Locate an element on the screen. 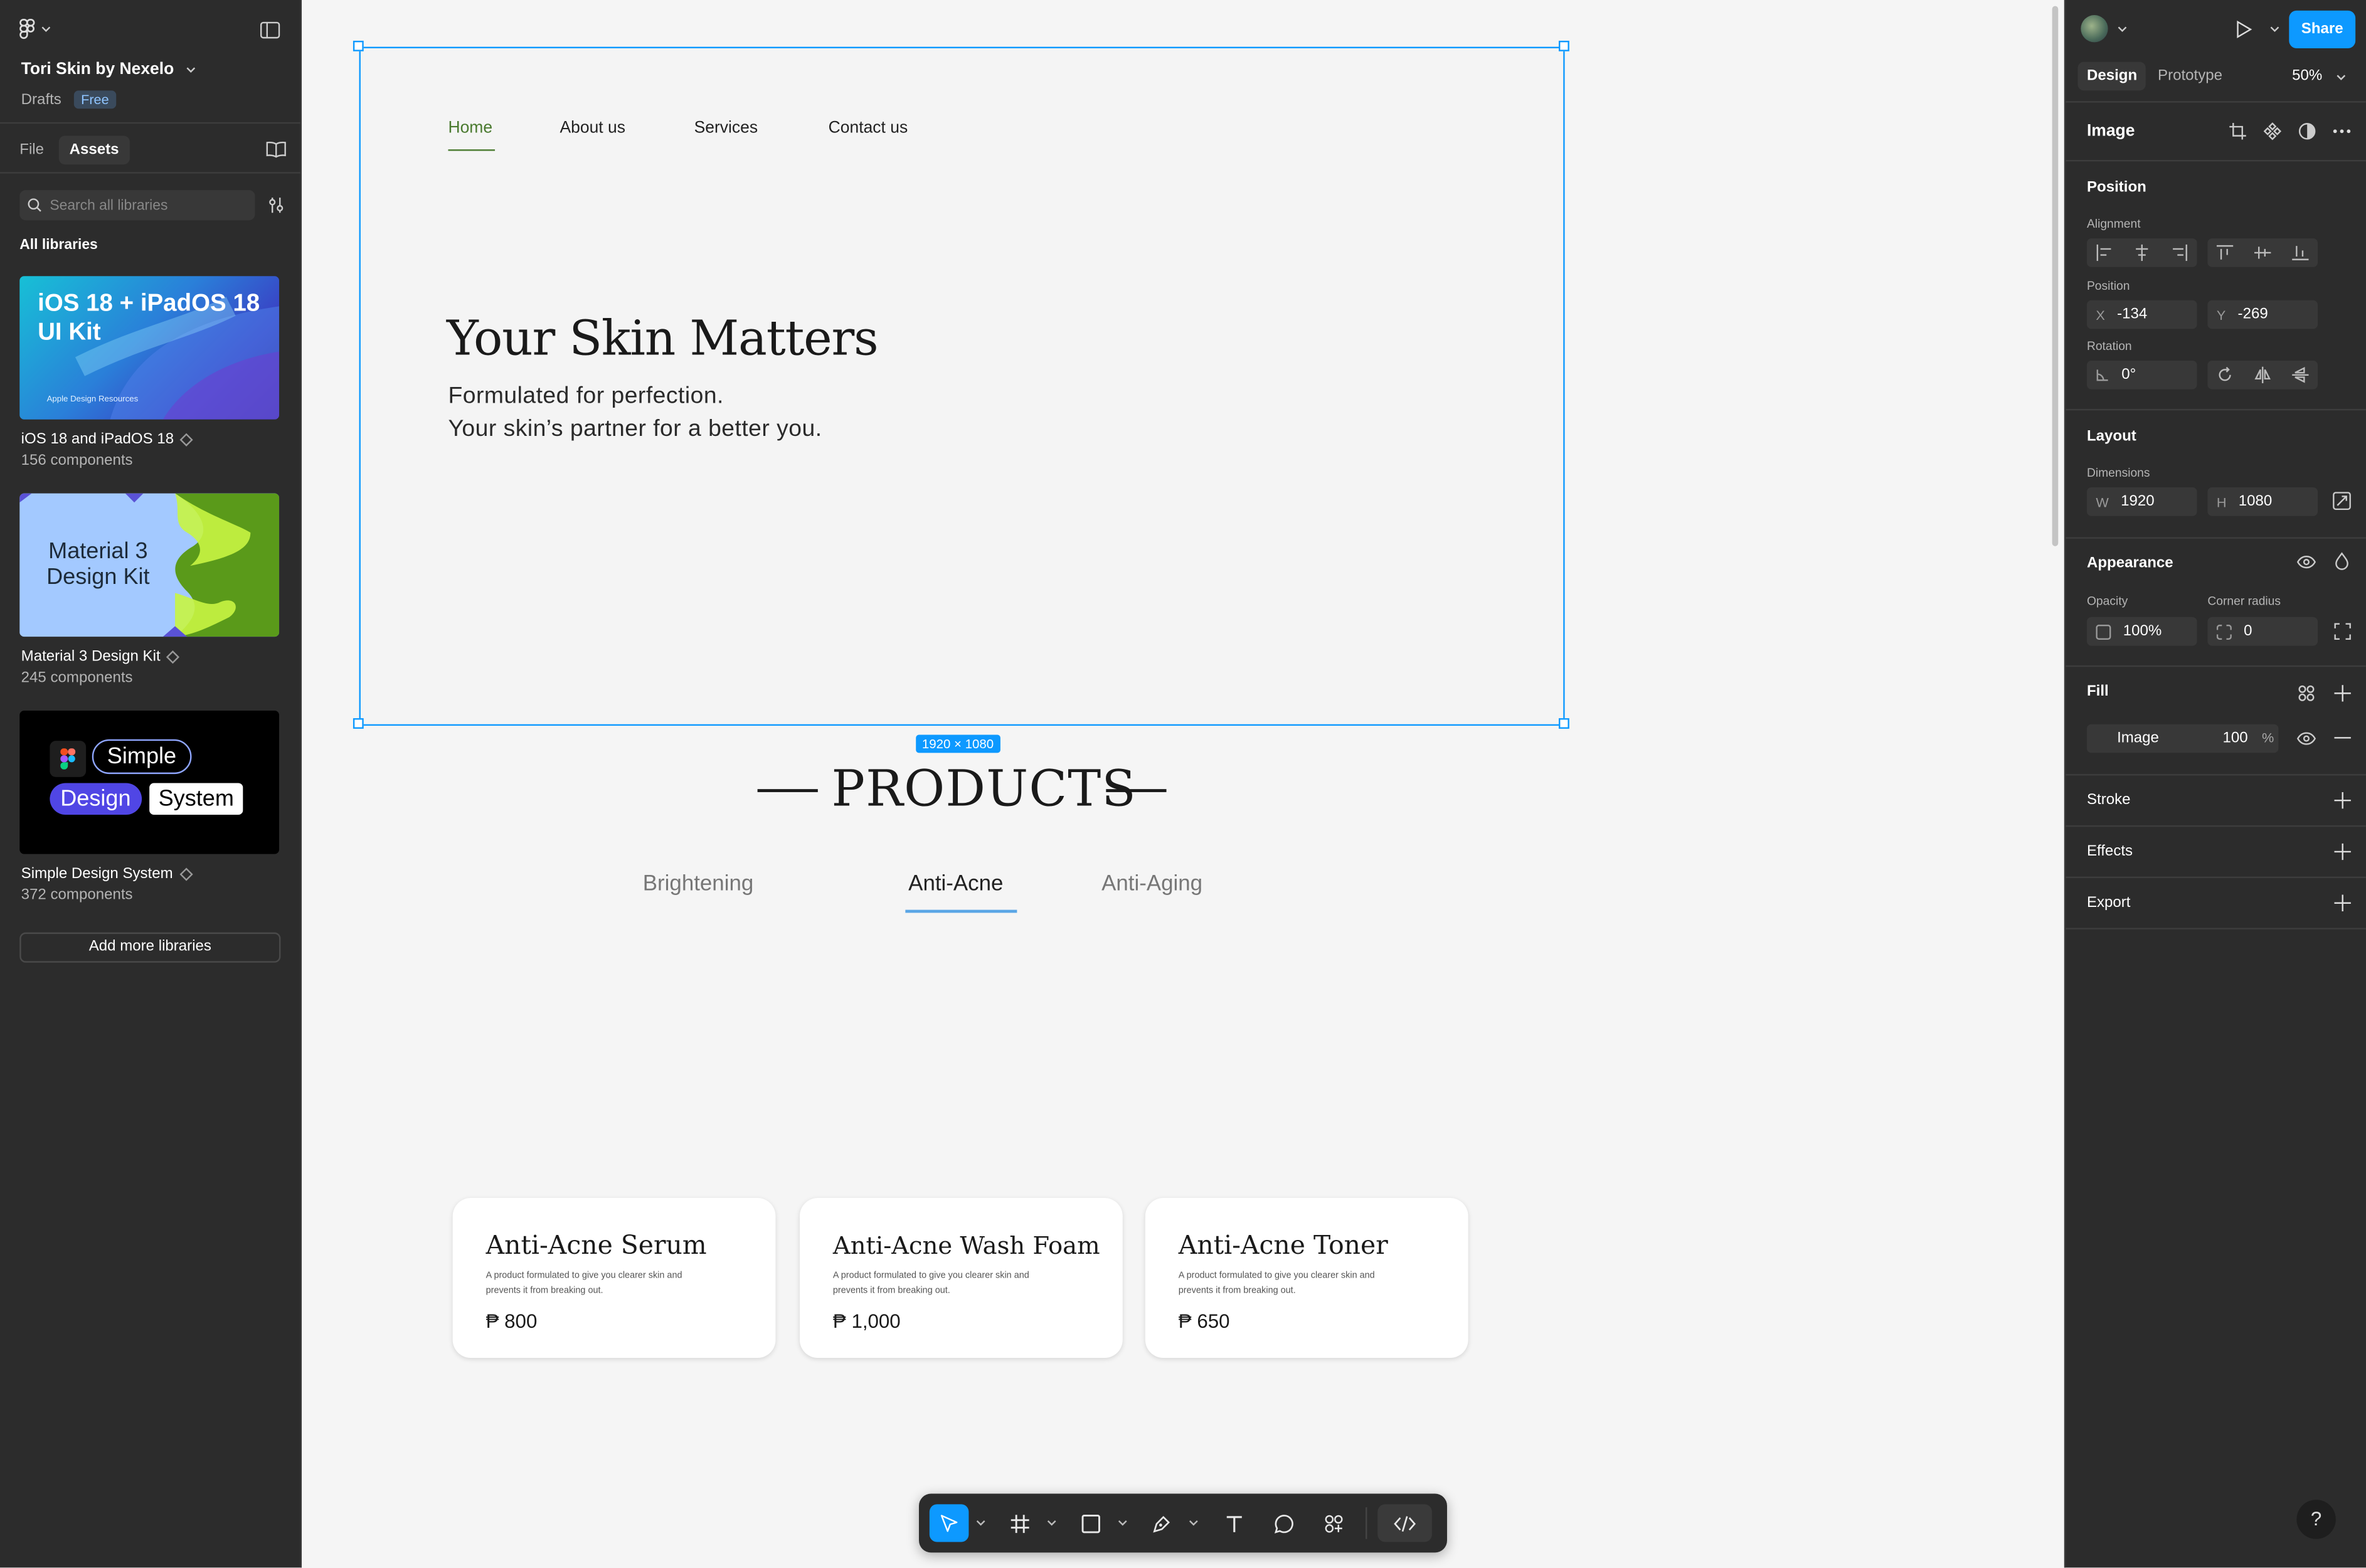 The width and height of the screenshot is (2366, 1568). rectangle-tool-button is located at coordinates (1091, 1523).